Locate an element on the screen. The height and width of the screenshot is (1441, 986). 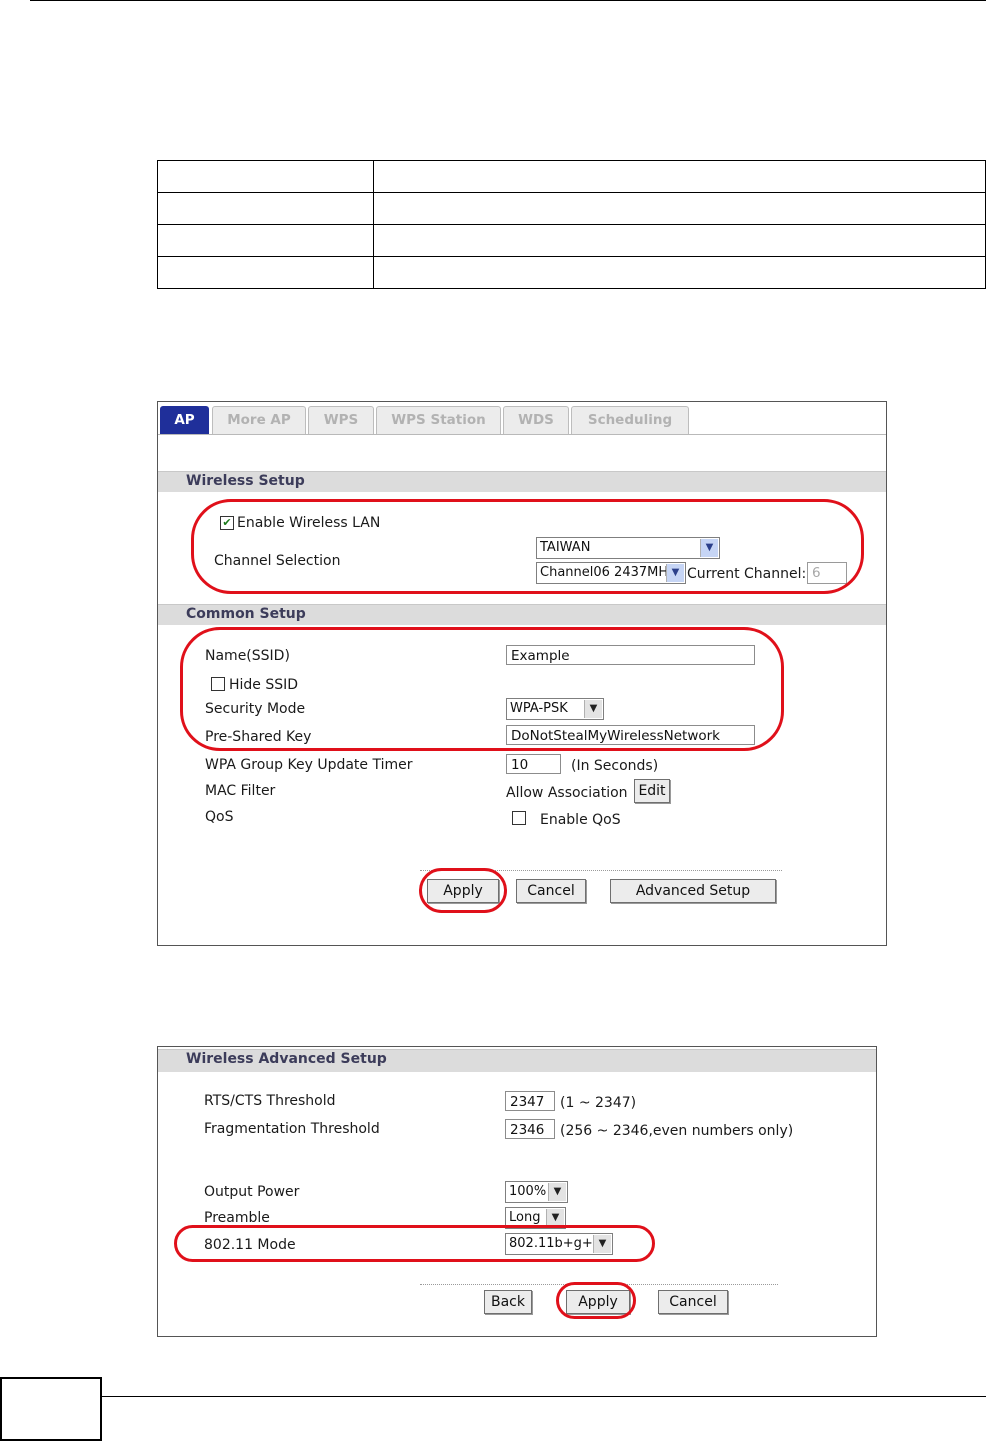
frag-range: (256 ~ 2346,even numbers only) is located at coordinates (677, 1131).